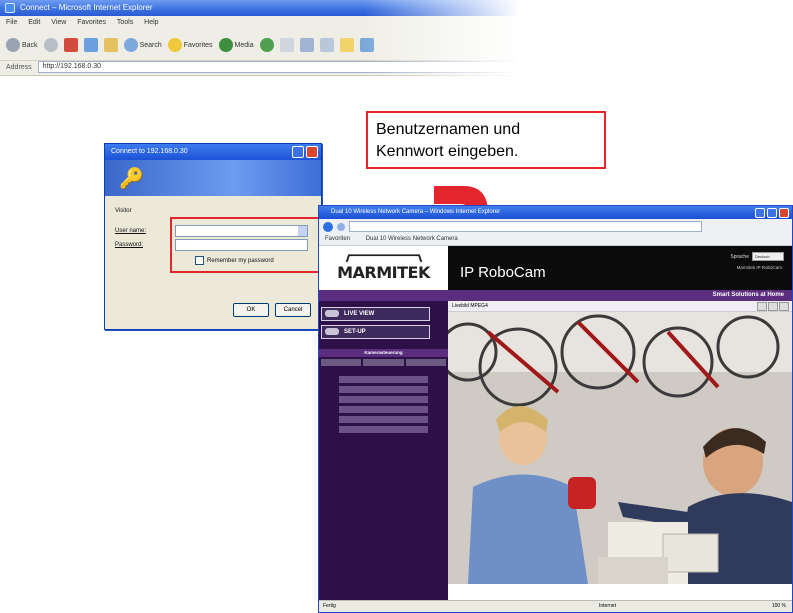  I want to click on address-input, so click(525, 226).